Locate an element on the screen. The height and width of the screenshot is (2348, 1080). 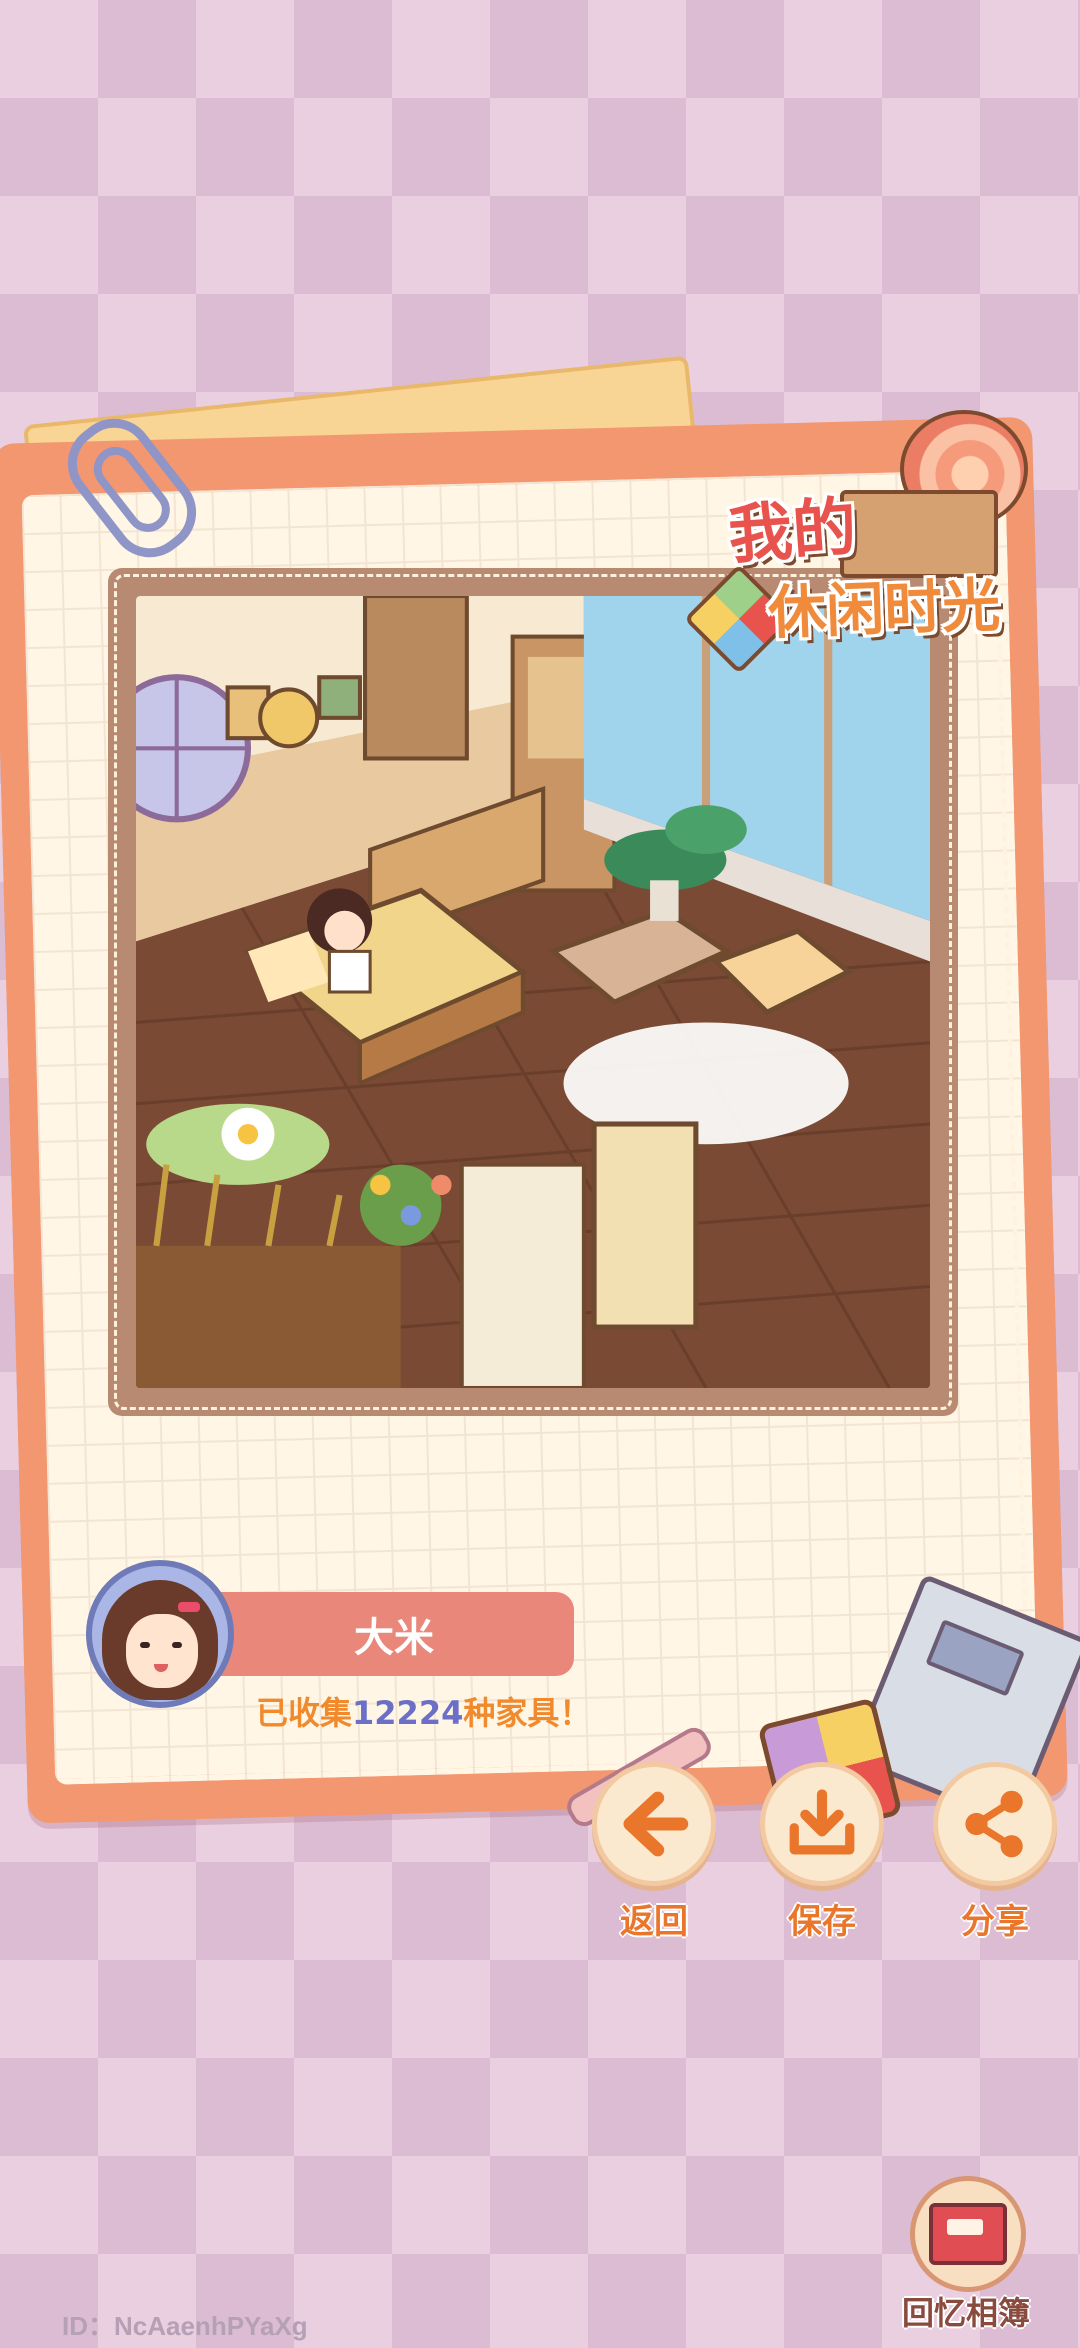
photo-album-icon is located at coordinates (968, 2234).